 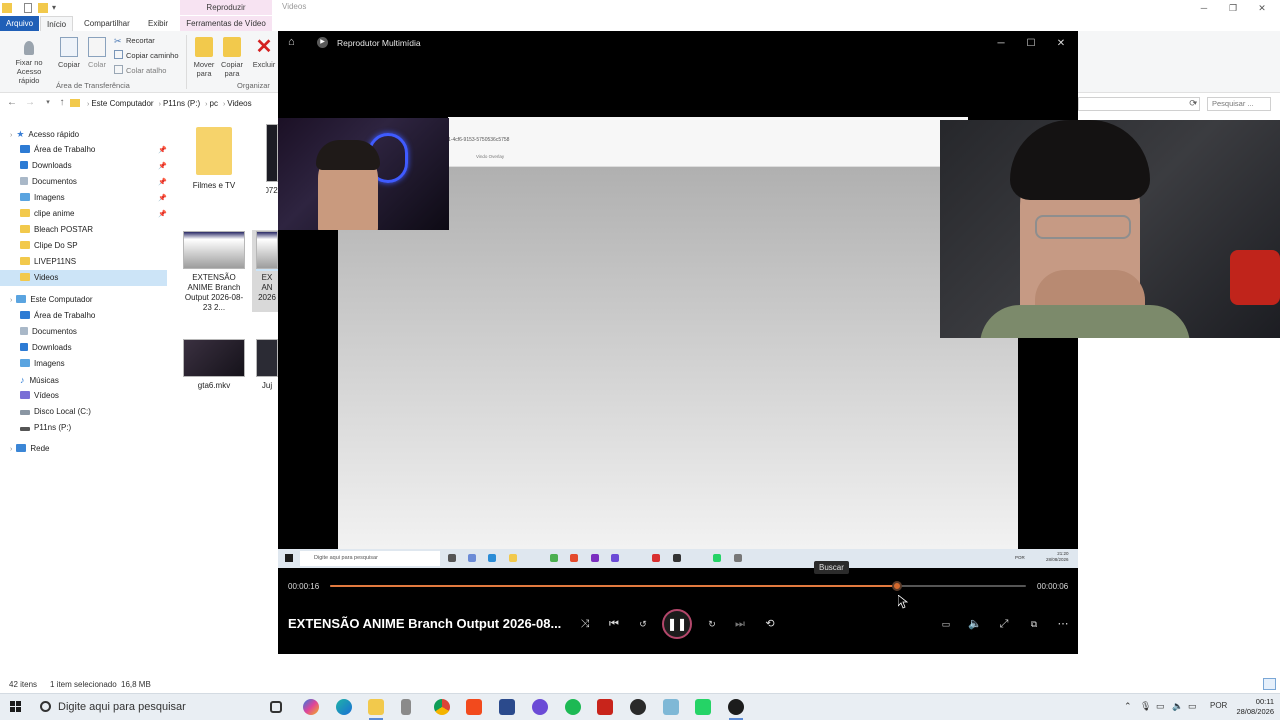 What do you see at coordinates (42, 364) in the screenshot?
I see `nav-pc-imagens: Imagens` at bounding box center [42, 364].